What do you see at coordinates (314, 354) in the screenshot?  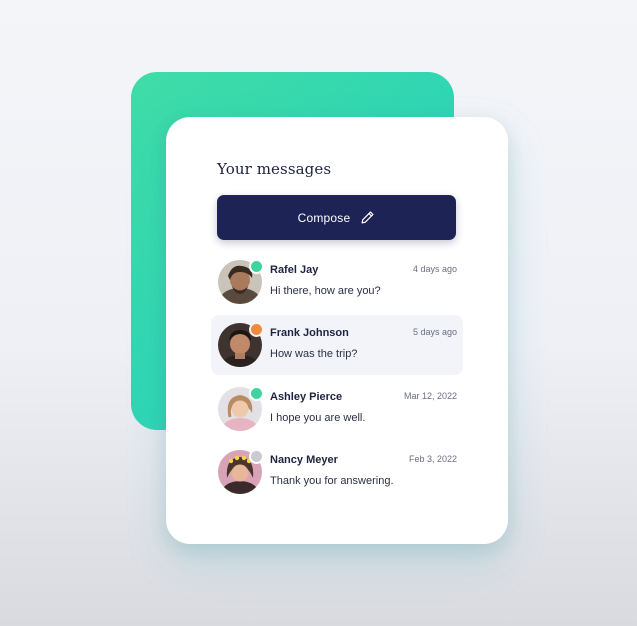 I see `message-preview: How was the trip?` at bounding box center [314, 354].